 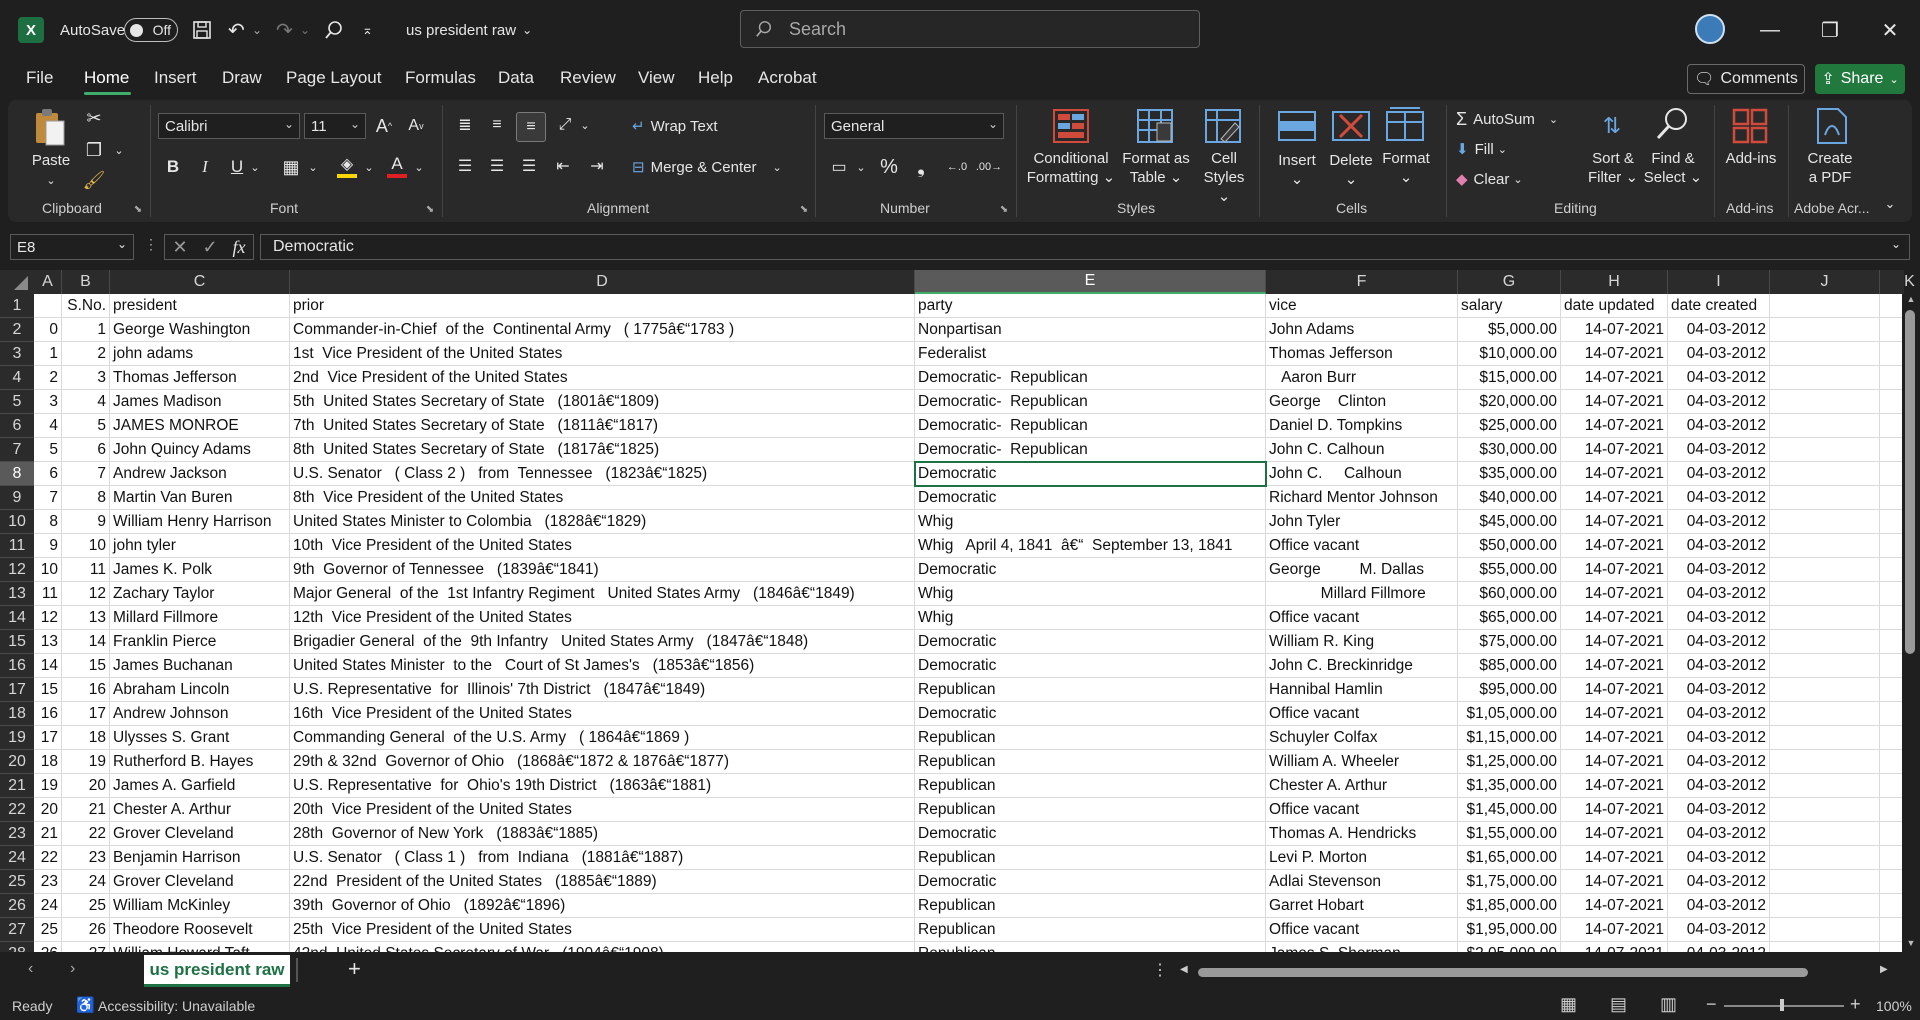 What do you see at coordinates (1090, 762) in the screenshot?
I see `table-cell: Republican` at bounding box center [1090, 762].